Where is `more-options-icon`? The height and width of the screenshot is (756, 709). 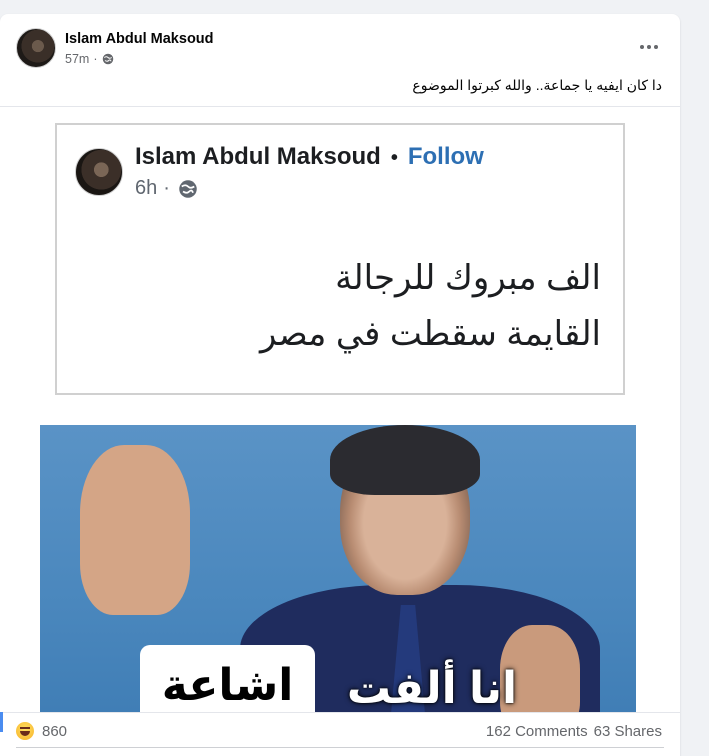
more-options-icon is located at coordinates (649, 47).